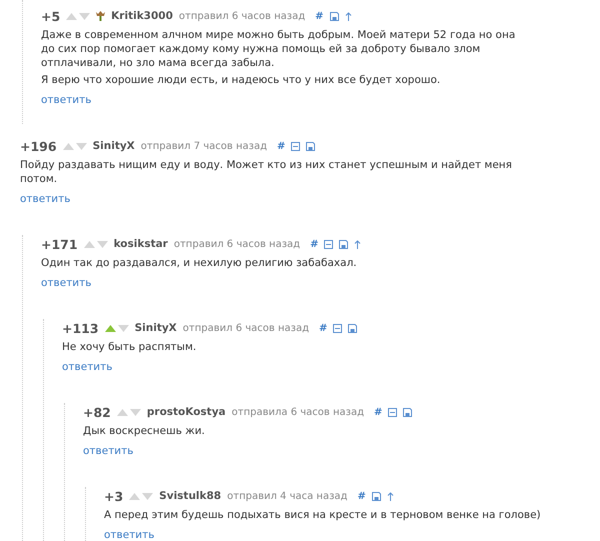 The height and width of the screenshot is (541, 600). I want to click on username: Svistulk88, so click(190, 496).